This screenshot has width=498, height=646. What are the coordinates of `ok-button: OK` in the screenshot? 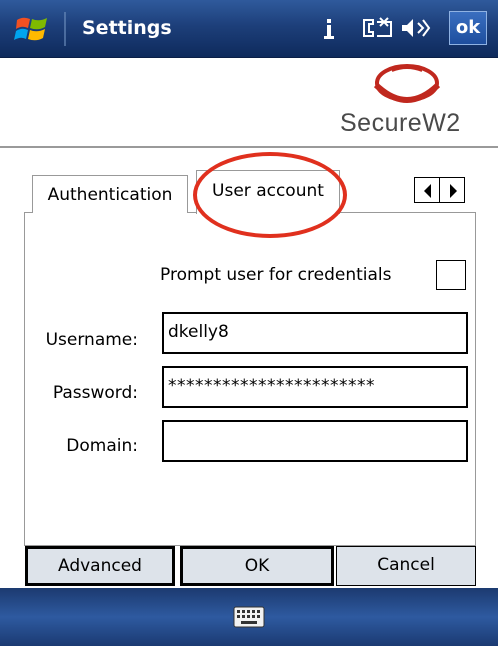 It's located at (257, 566).